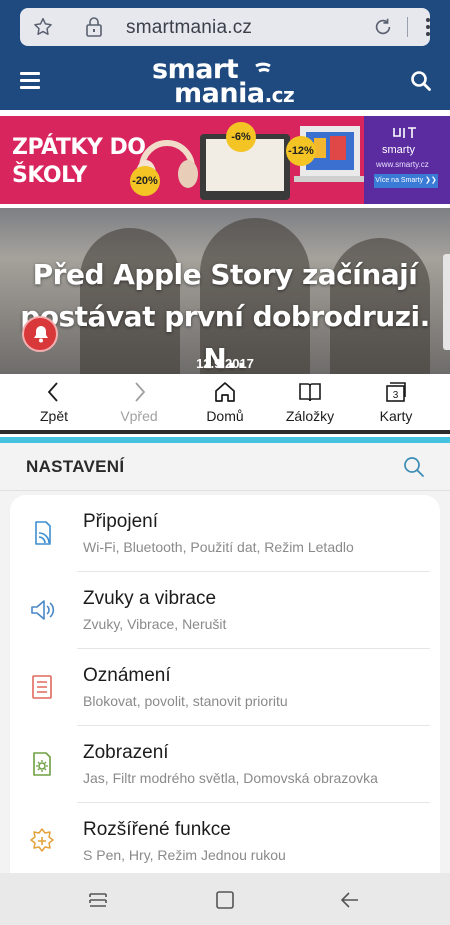 The width and height of the screenshot is (450, 925). What do you see at coordinates (225, 392) in the screenshot?
I see `home-icon` at bounding box center [225, 392].